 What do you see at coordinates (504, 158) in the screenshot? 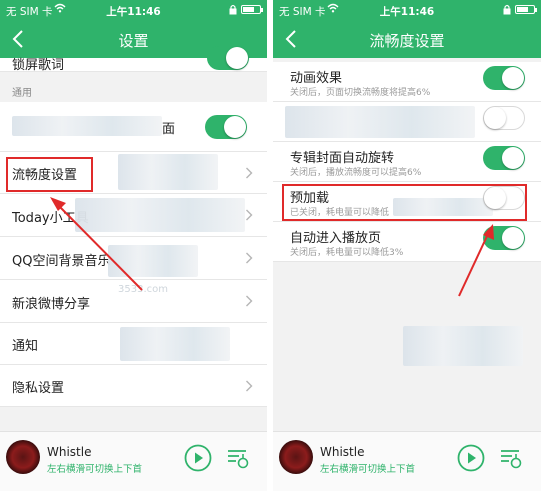
I see `album-rotate-toggle` at bounding box center [504, 158].